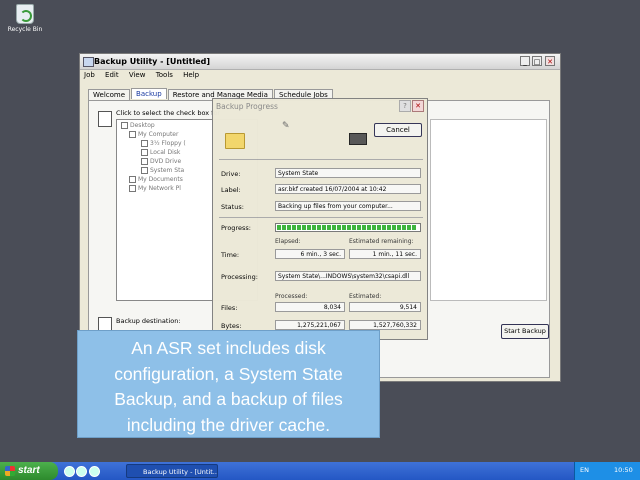  Describe the element at coordinates (488, 210) in the screenshot. I see `details-pane` at that location.